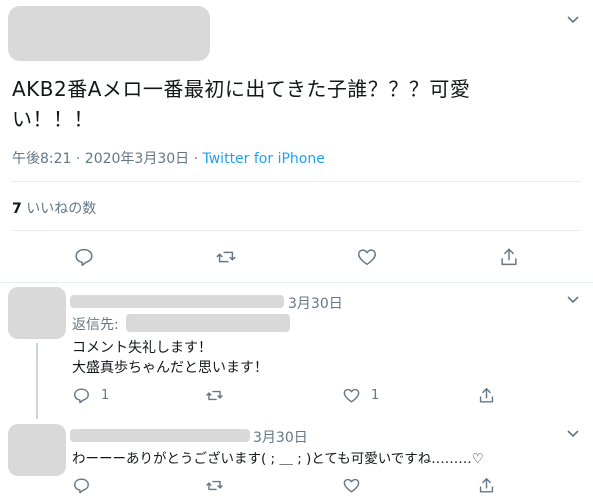  Describe the element at coordinates (37, 381) in the screenshot. I see `thread-connector` at that location.